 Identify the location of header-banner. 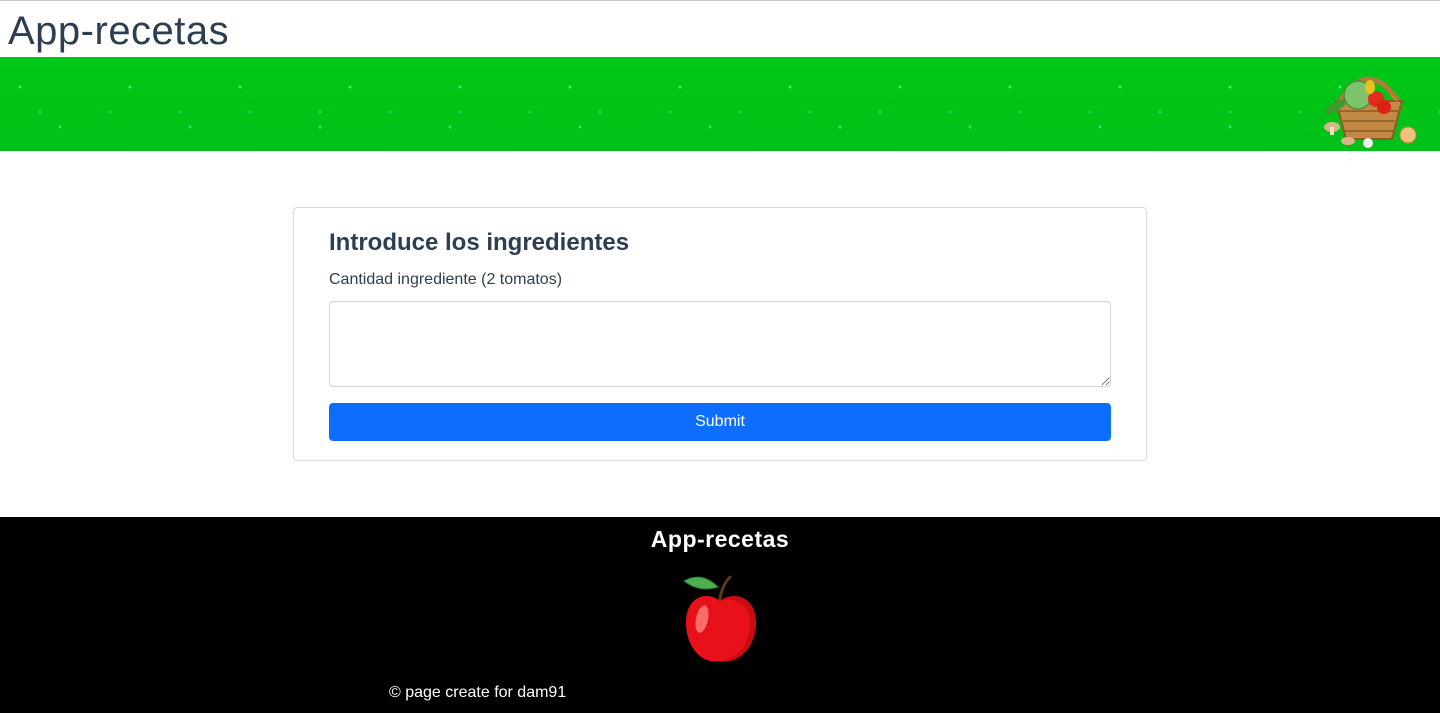
(720, 104).